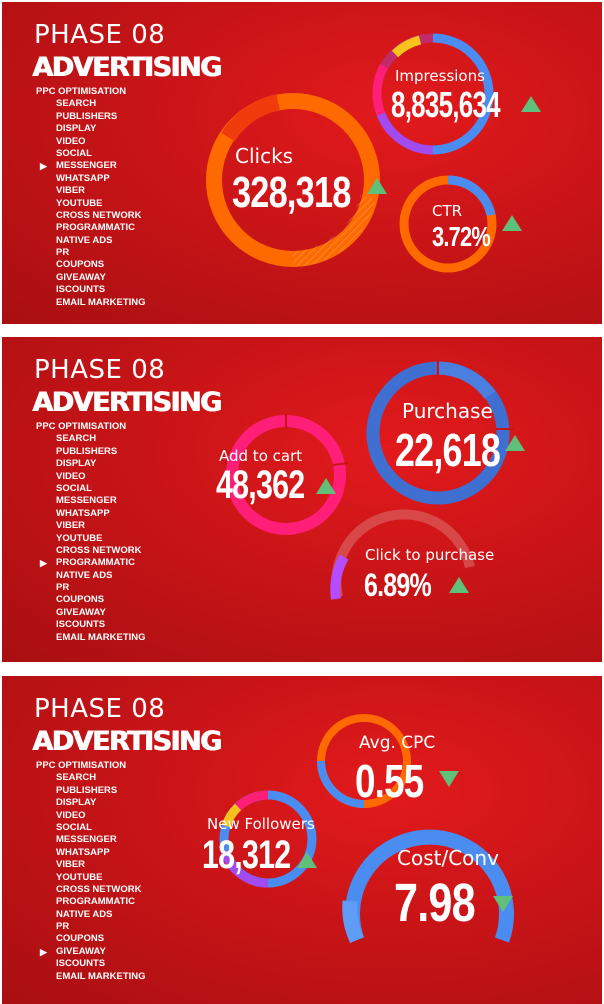 The image size is (604, 1004). I want to click on new-followers-value: 18,312, so click(246, 855).